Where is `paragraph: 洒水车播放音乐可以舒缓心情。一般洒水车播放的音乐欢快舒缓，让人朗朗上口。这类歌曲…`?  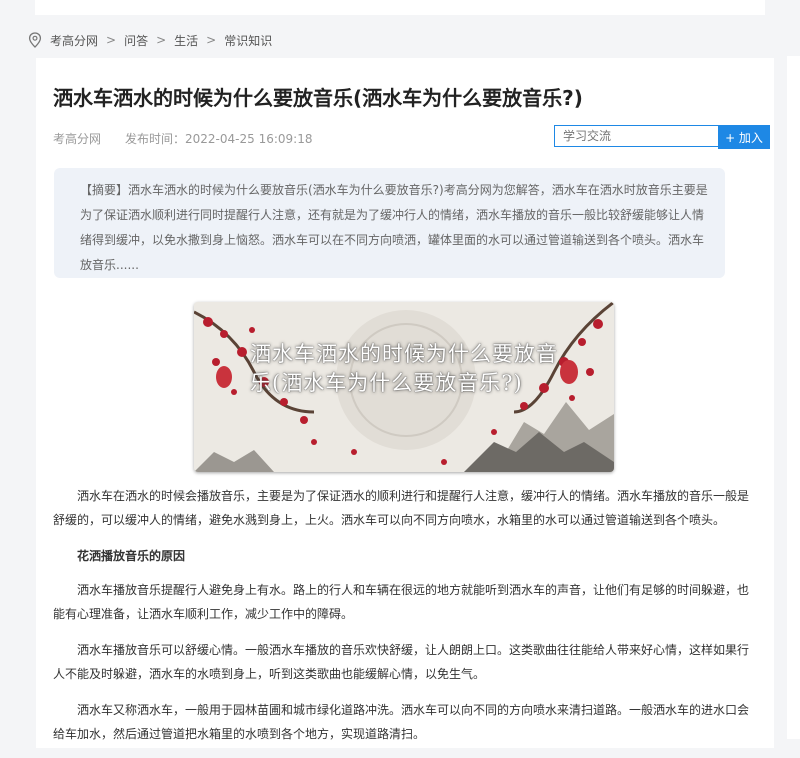
paragraph: 洒水车播放音乐可以舒缓心情。一般洒水车播放的音乐欢快舒缓，让人朗朗上口。这类歌曲… is located at coordinates (401, 662).